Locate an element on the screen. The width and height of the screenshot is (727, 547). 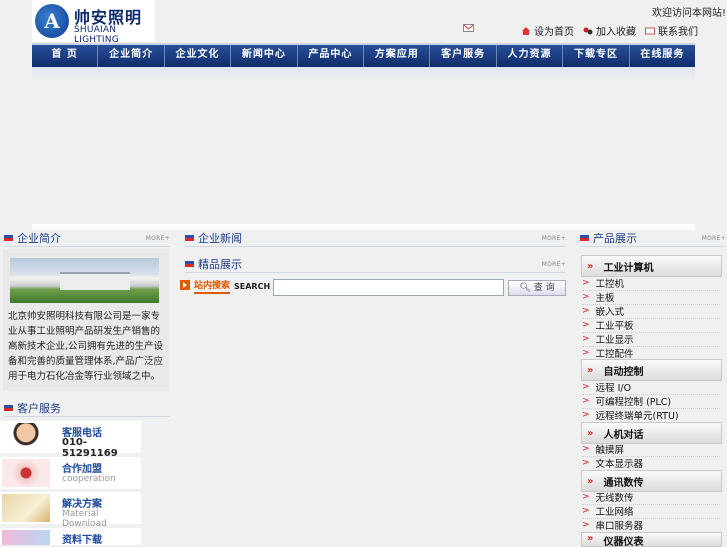
category-label: 人机对话 is located at coordinates (623, 435).